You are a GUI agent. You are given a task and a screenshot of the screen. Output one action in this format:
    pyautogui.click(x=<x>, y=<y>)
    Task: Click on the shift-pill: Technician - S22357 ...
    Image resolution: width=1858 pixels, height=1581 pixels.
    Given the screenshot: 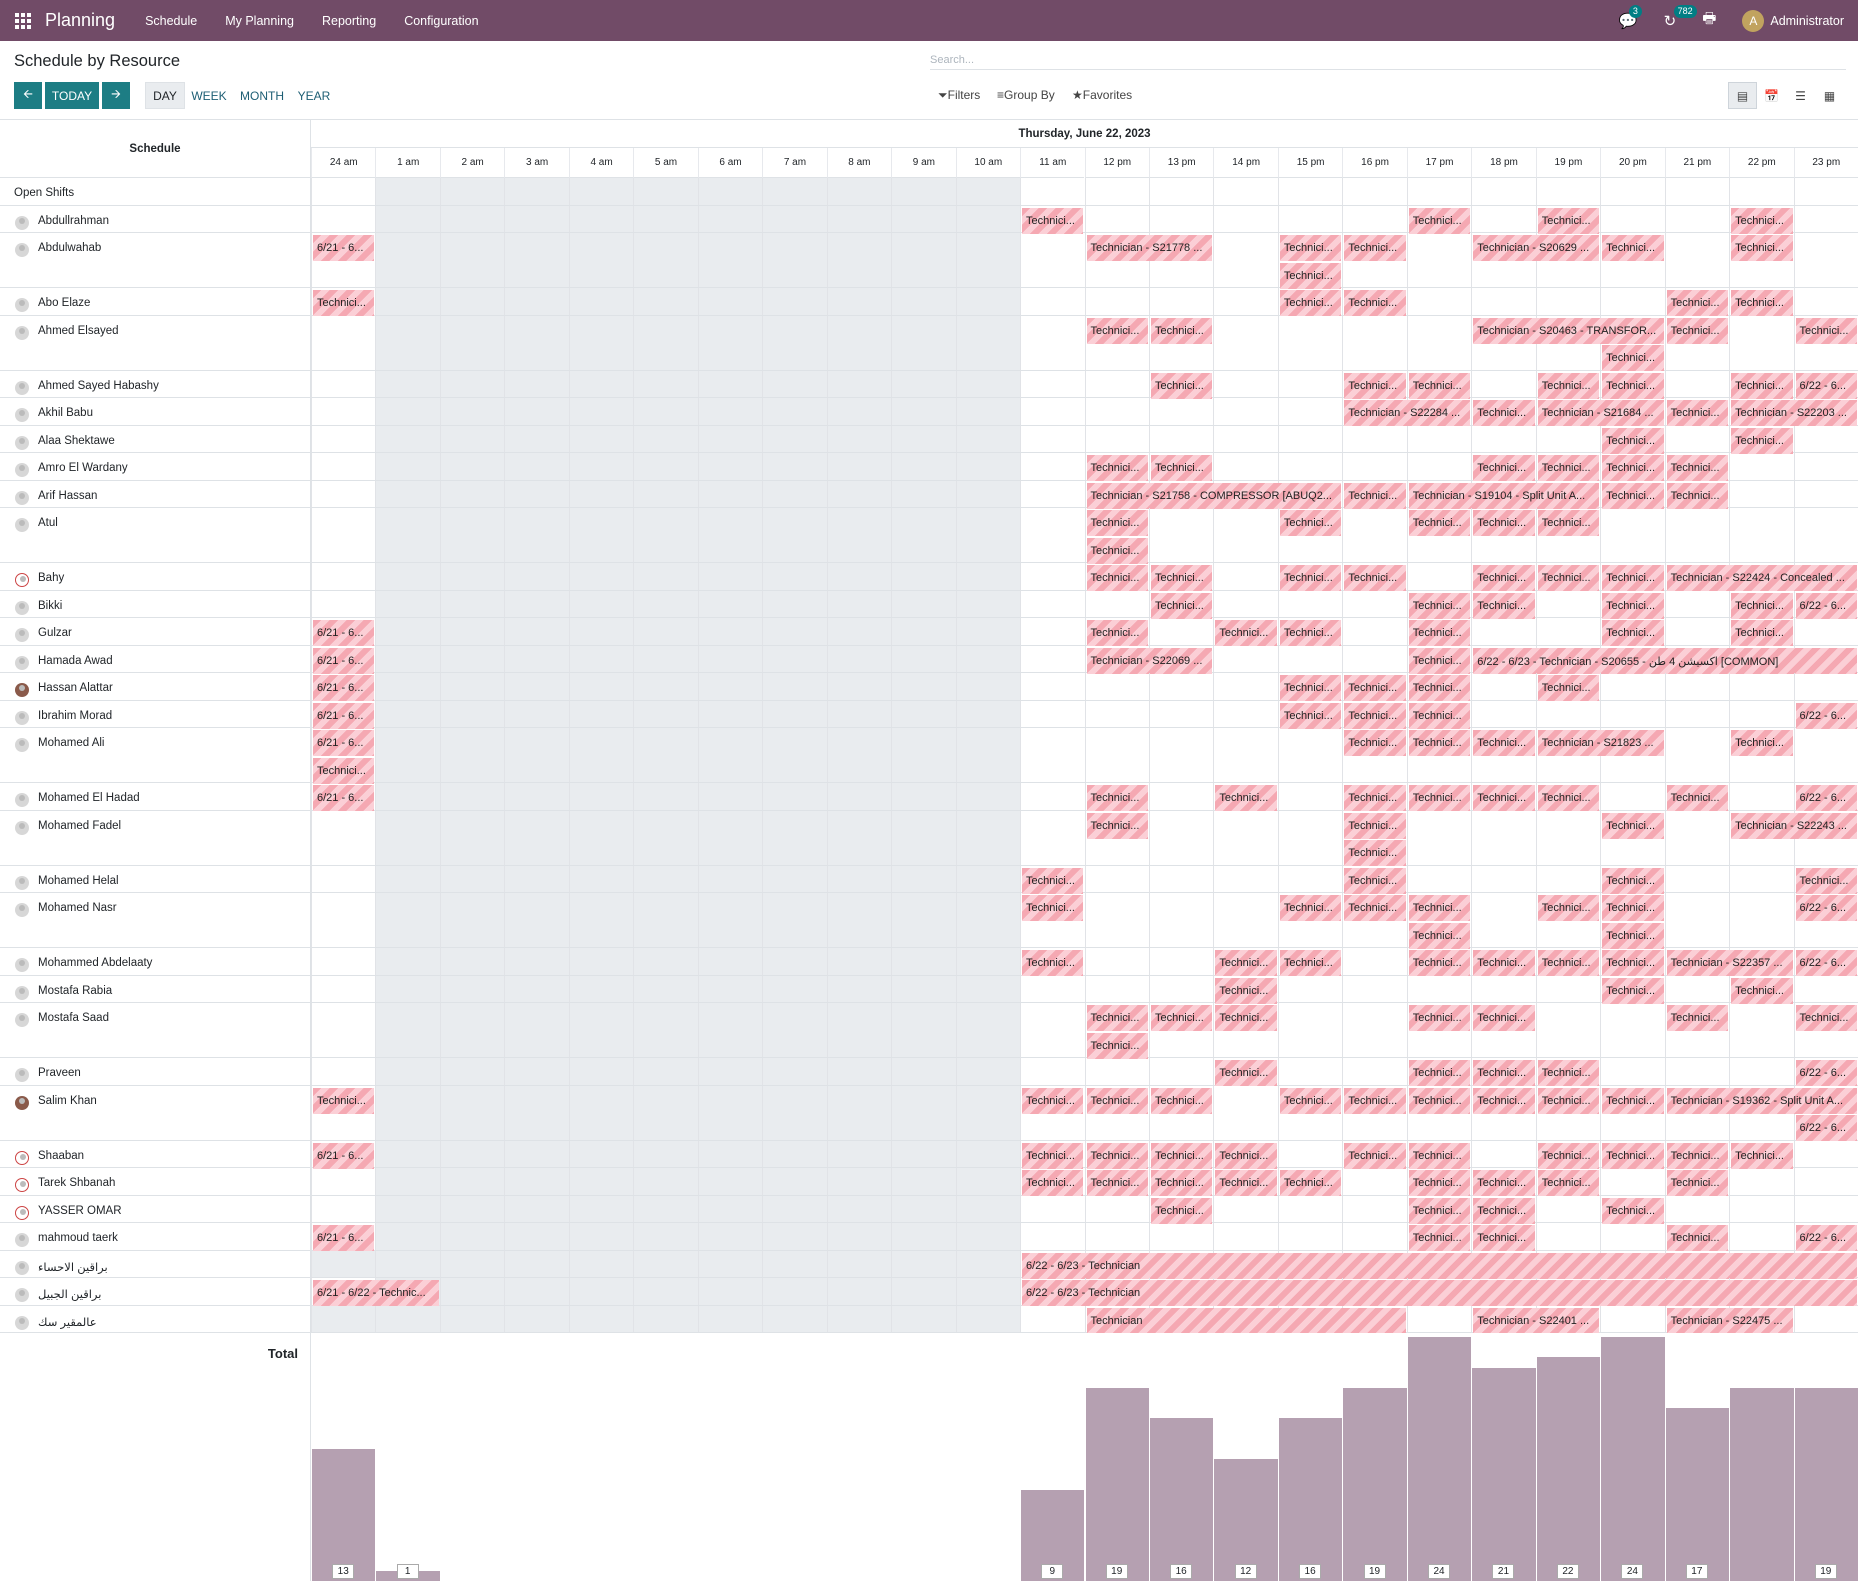 What is the action you would take?
    pyautogui.click(x=1730, y=963)
    